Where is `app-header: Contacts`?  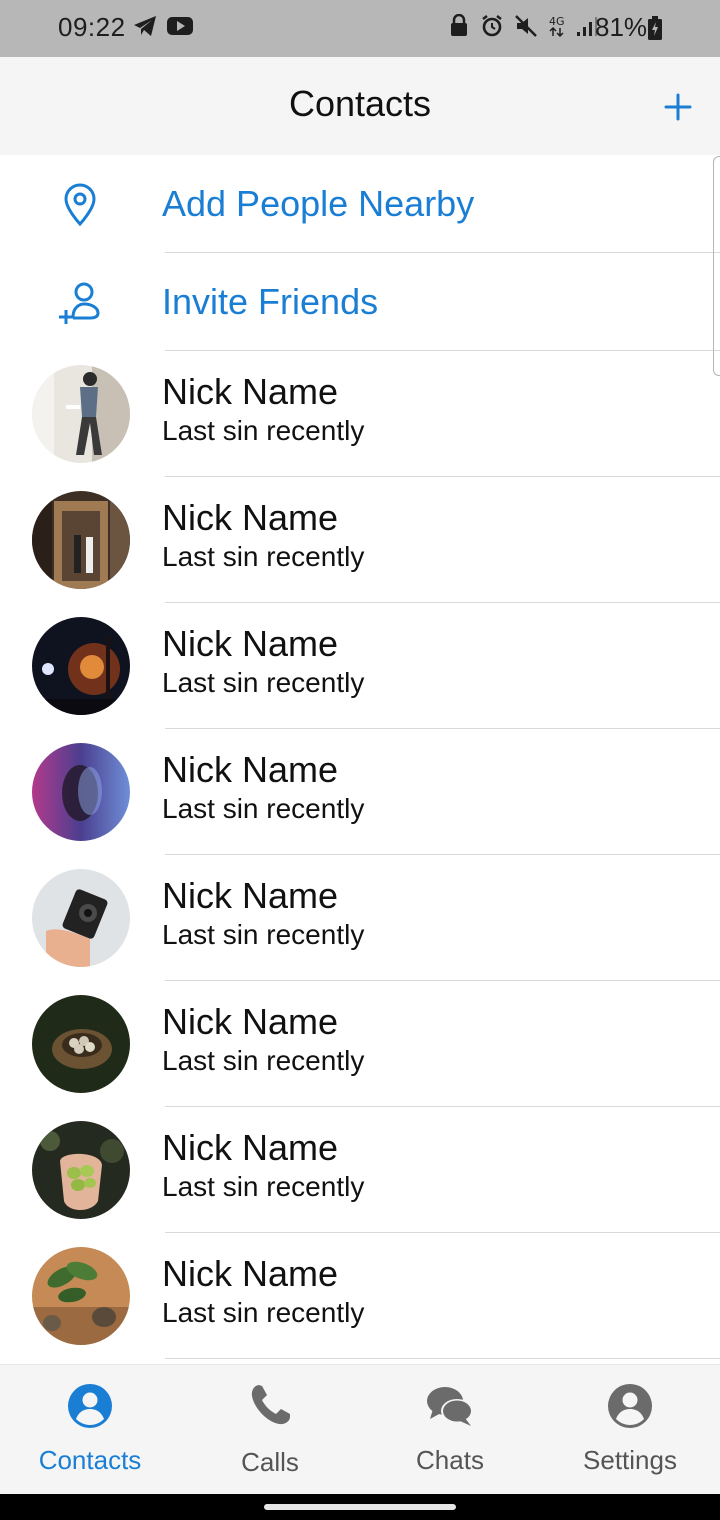
app-header: Contacts is located at coordinates (360, 106).